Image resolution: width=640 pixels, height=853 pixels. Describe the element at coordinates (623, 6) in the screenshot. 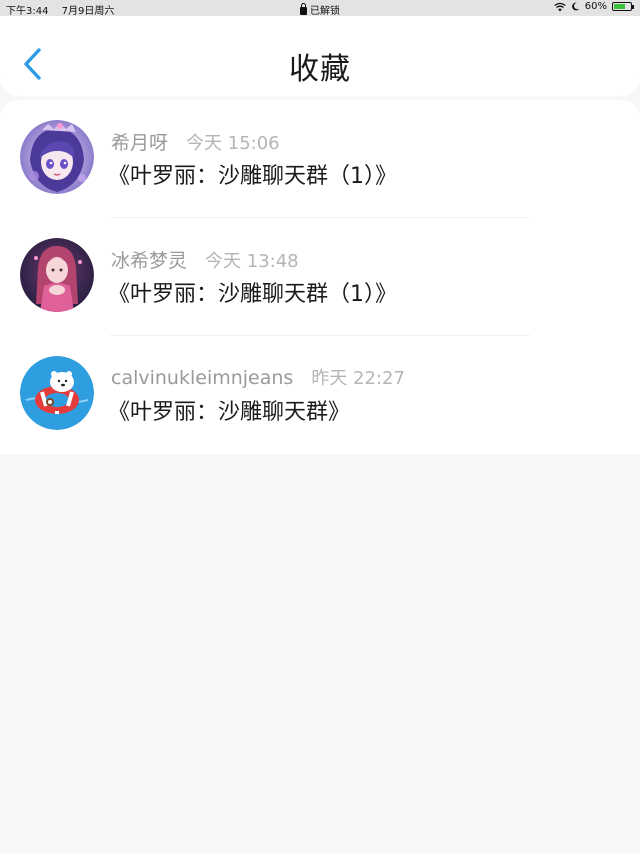

I see `battery-icon` at that location.